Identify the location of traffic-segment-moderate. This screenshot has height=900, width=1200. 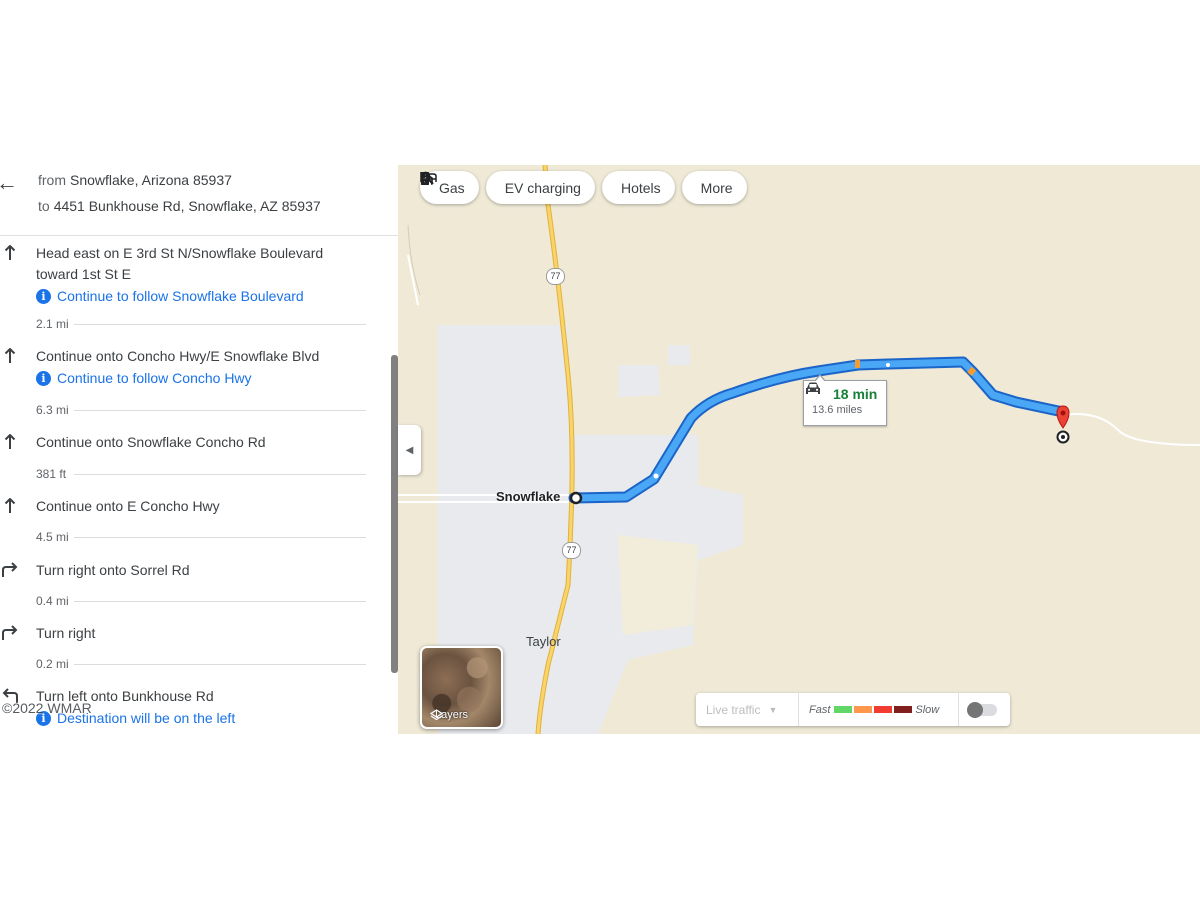
(863, 709).